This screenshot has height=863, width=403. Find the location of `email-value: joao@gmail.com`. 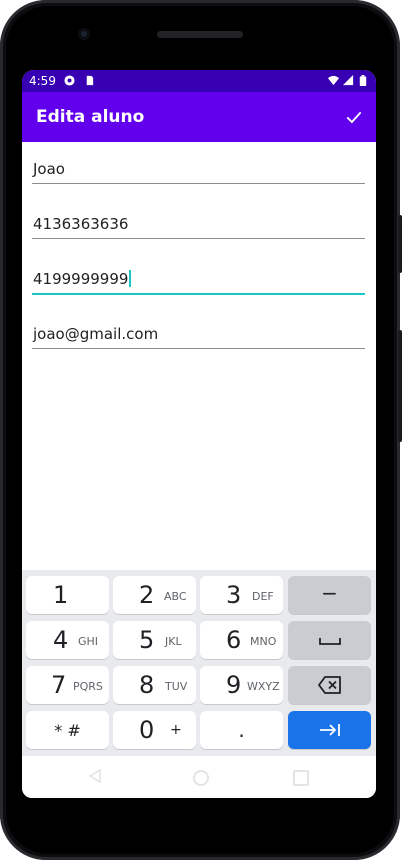

email-value: joao@gmail.com is located at coordinates (96, 334).